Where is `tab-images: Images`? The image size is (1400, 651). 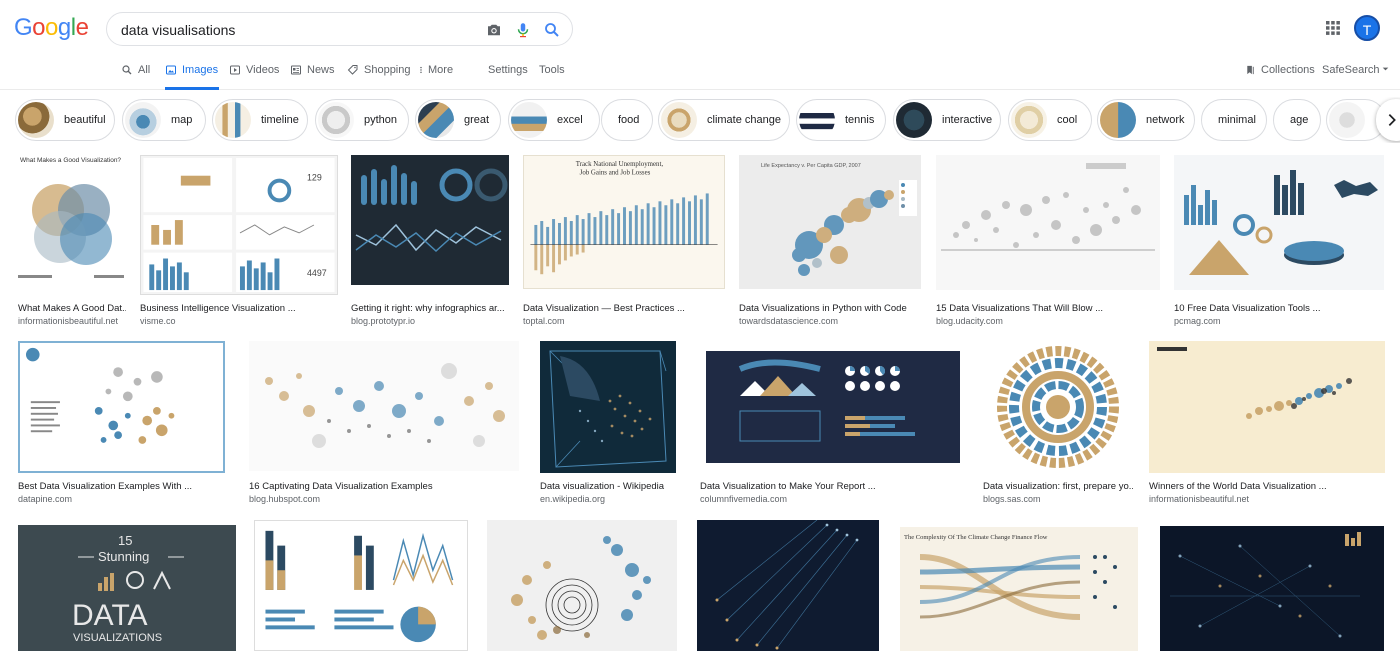 tab-images: Images is located at coordinates (192, 77).